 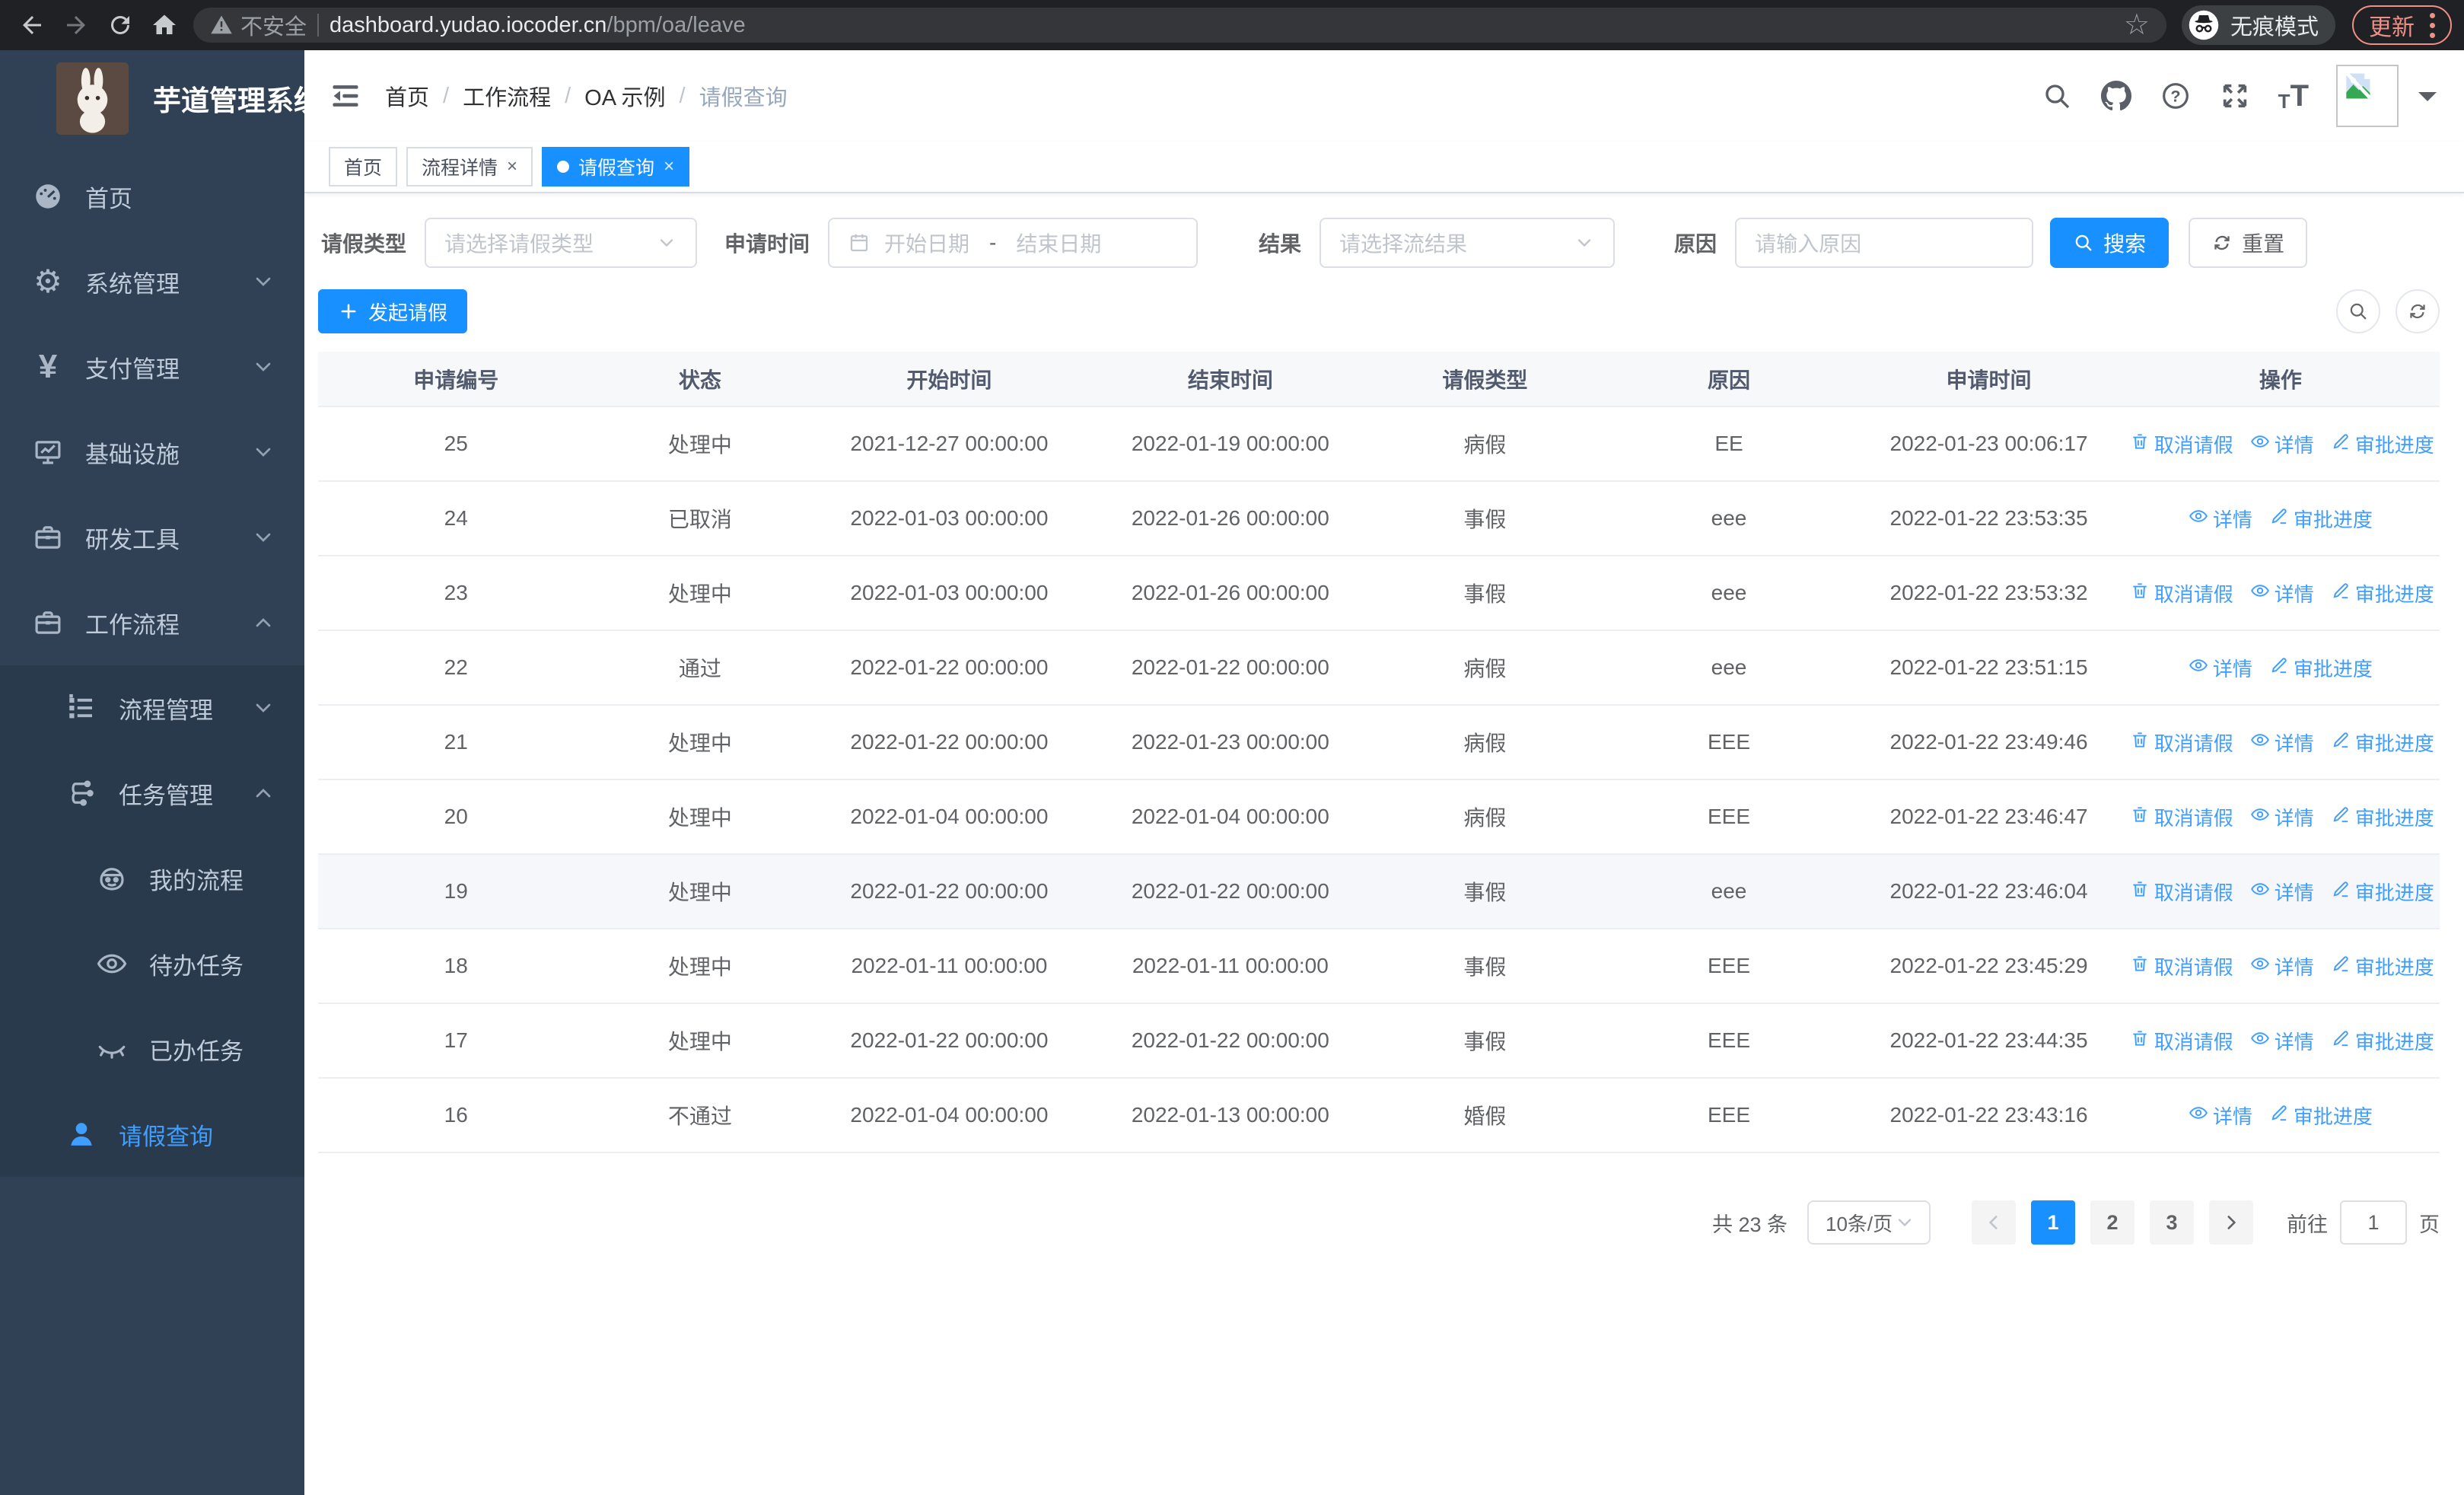 I want to click on browser-update-button: 更新, so click(x=2402, y=25).